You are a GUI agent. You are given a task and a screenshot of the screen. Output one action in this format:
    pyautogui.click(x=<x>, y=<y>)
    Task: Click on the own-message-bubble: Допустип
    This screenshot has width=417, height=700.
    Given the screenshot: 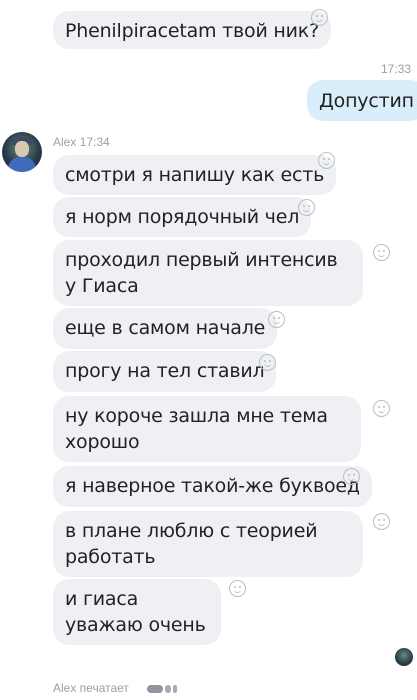 What is the action you would take?
    pyautogui.click(x=362, y=100)
    